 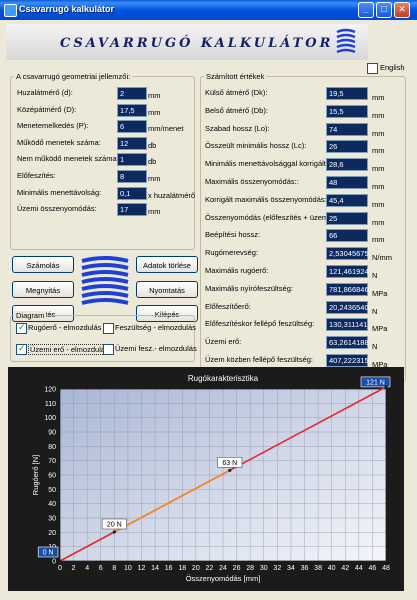 What do you see at coordinates (35, 475) in the screenshot?
I see `y-axis-label: Rugóerő [N]` at bounding box center [35, 475].